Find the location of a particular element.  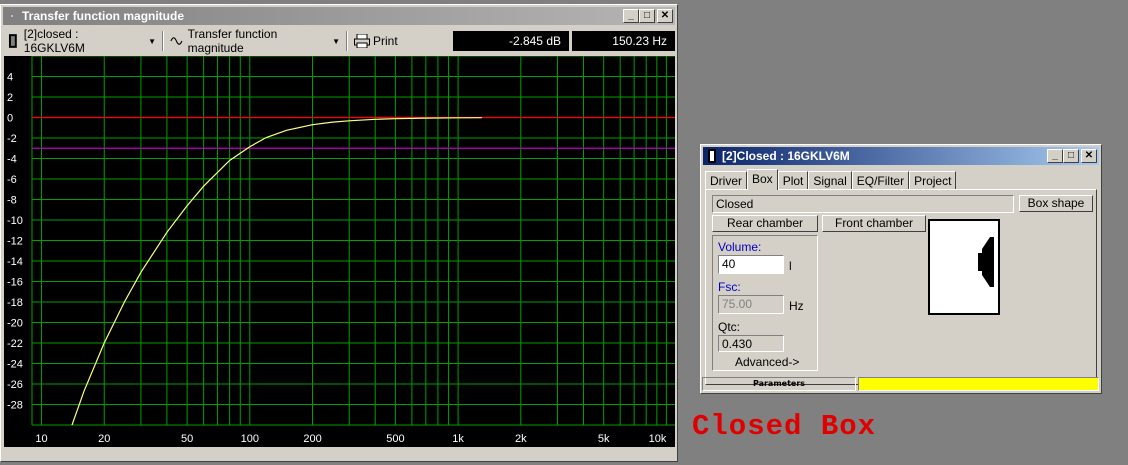

qtc-label: Qtc: is located at coordinates (729, 327).